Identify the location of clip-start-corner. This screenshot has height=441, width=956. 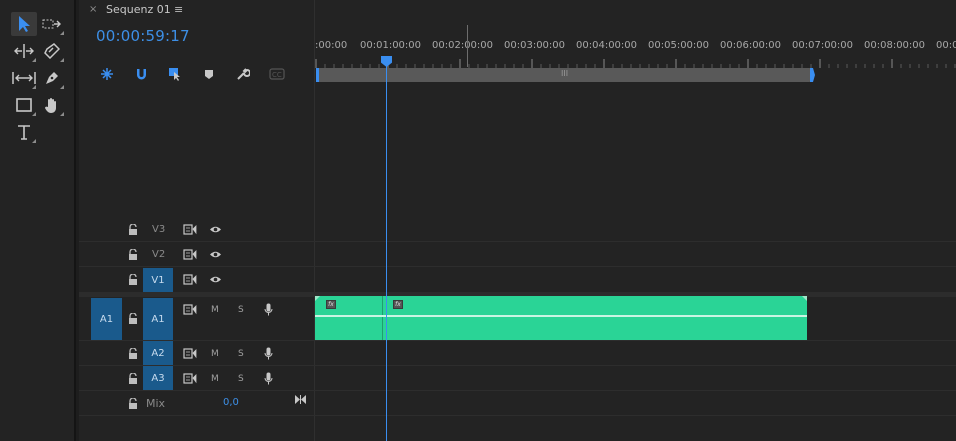
(317, 298).